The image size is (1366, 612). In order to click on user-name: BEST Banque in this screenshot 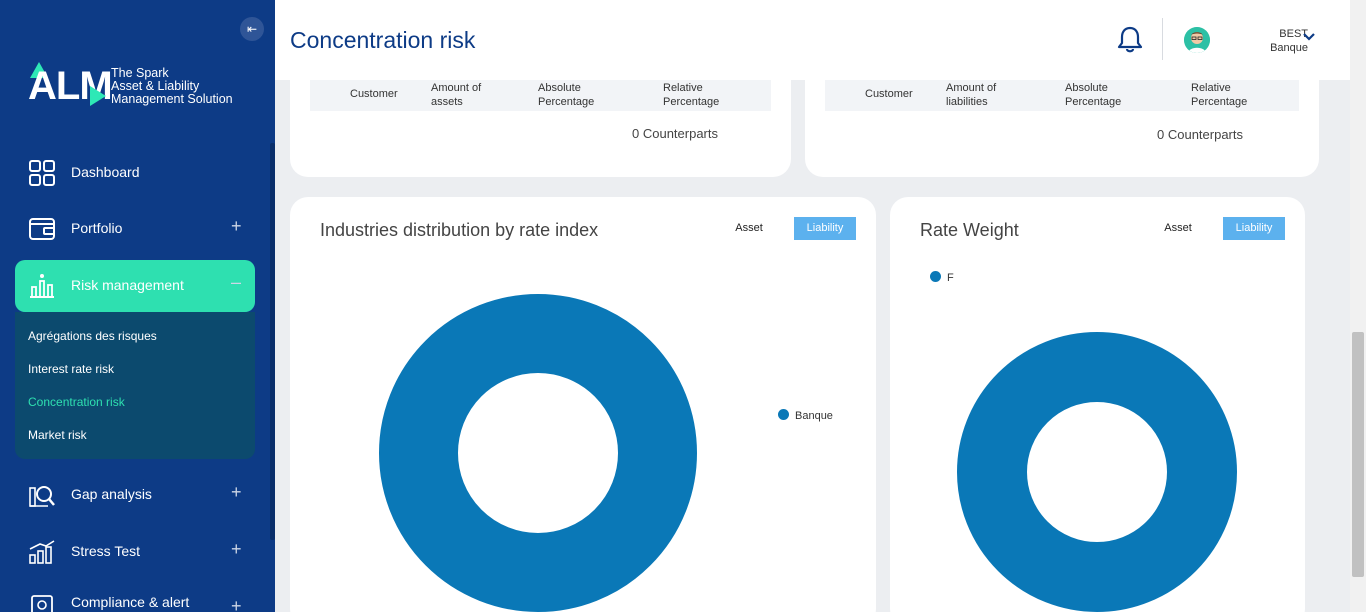, I will do `click(1284, 41)`.